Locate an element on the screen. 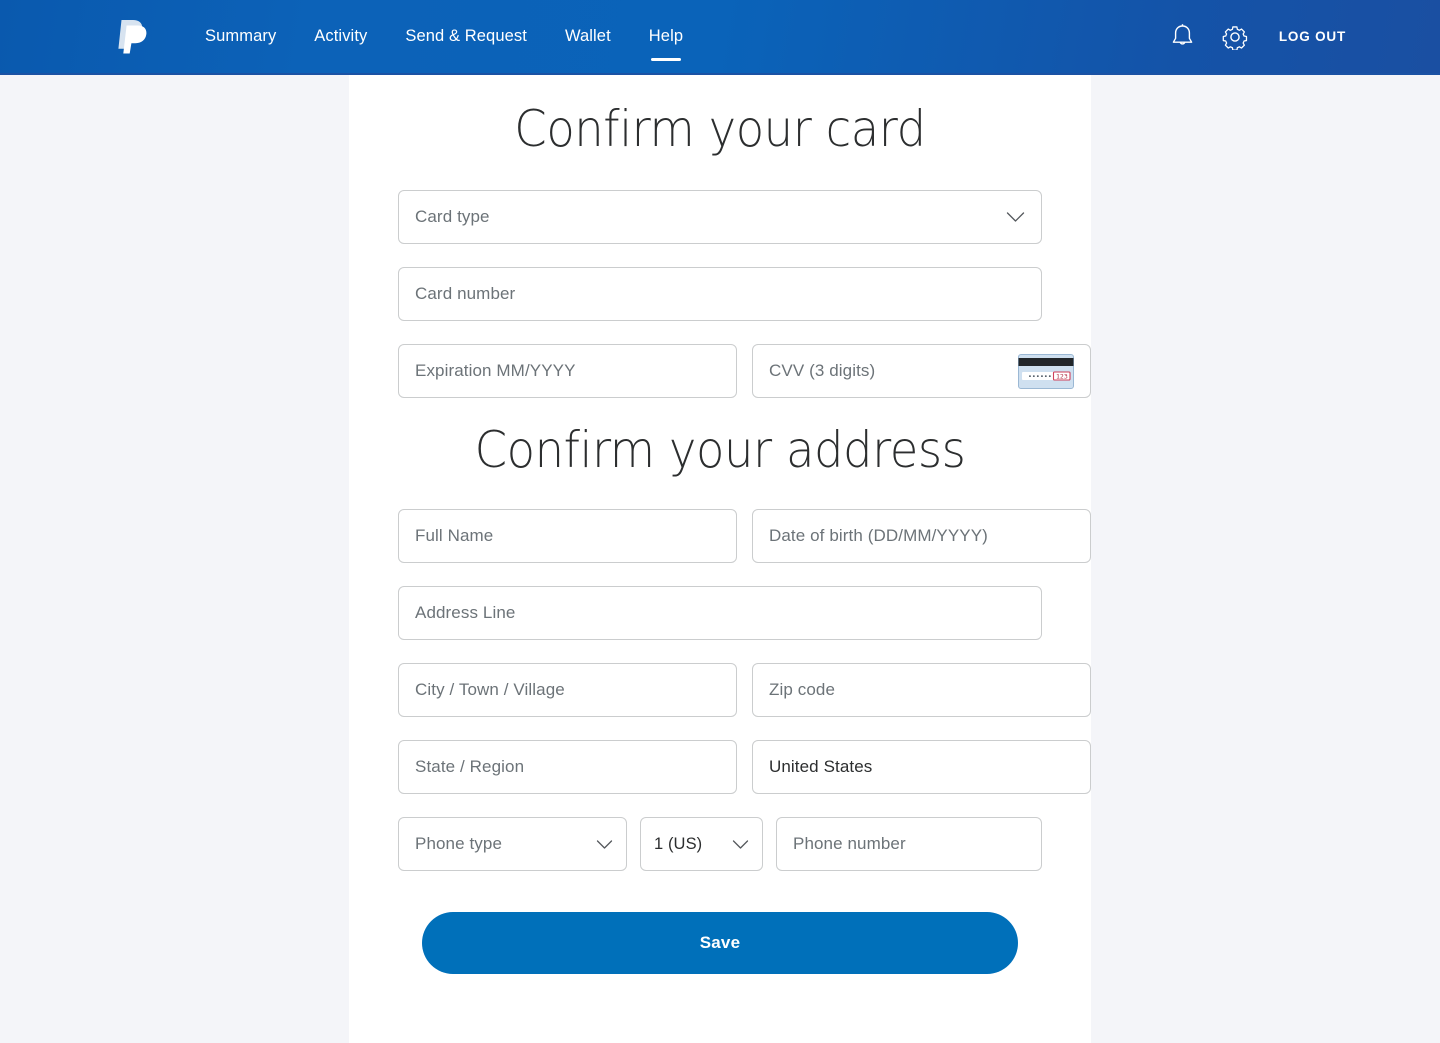 This screenshot has width=1440, height=1043. row-state-country: State / Region United States is located at coordinates (744, 767).